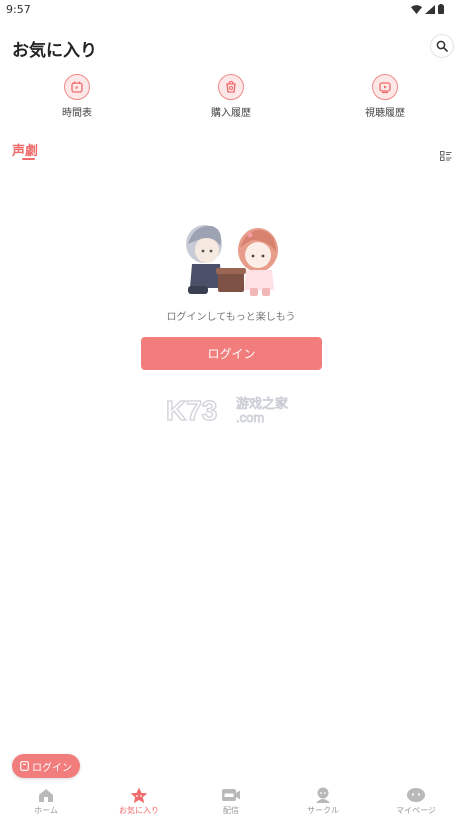  Describe the element at coordinates (416, 9) in the screenshot. I see `wifi-icon` at that location.